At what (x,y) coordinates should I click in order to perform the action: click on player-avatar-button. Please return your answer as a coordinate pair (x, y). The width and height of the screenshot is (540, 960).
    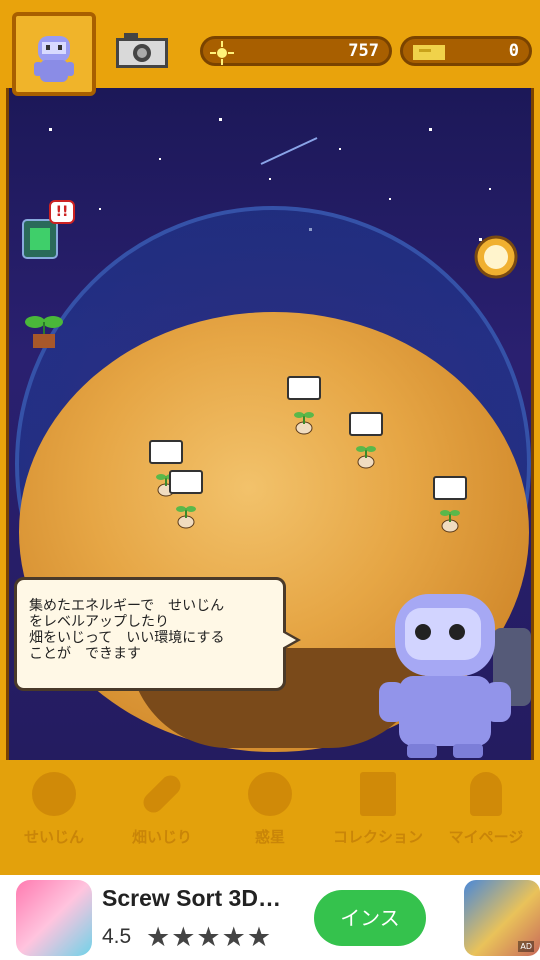
    Looking at the image, I should click on (54, 54).